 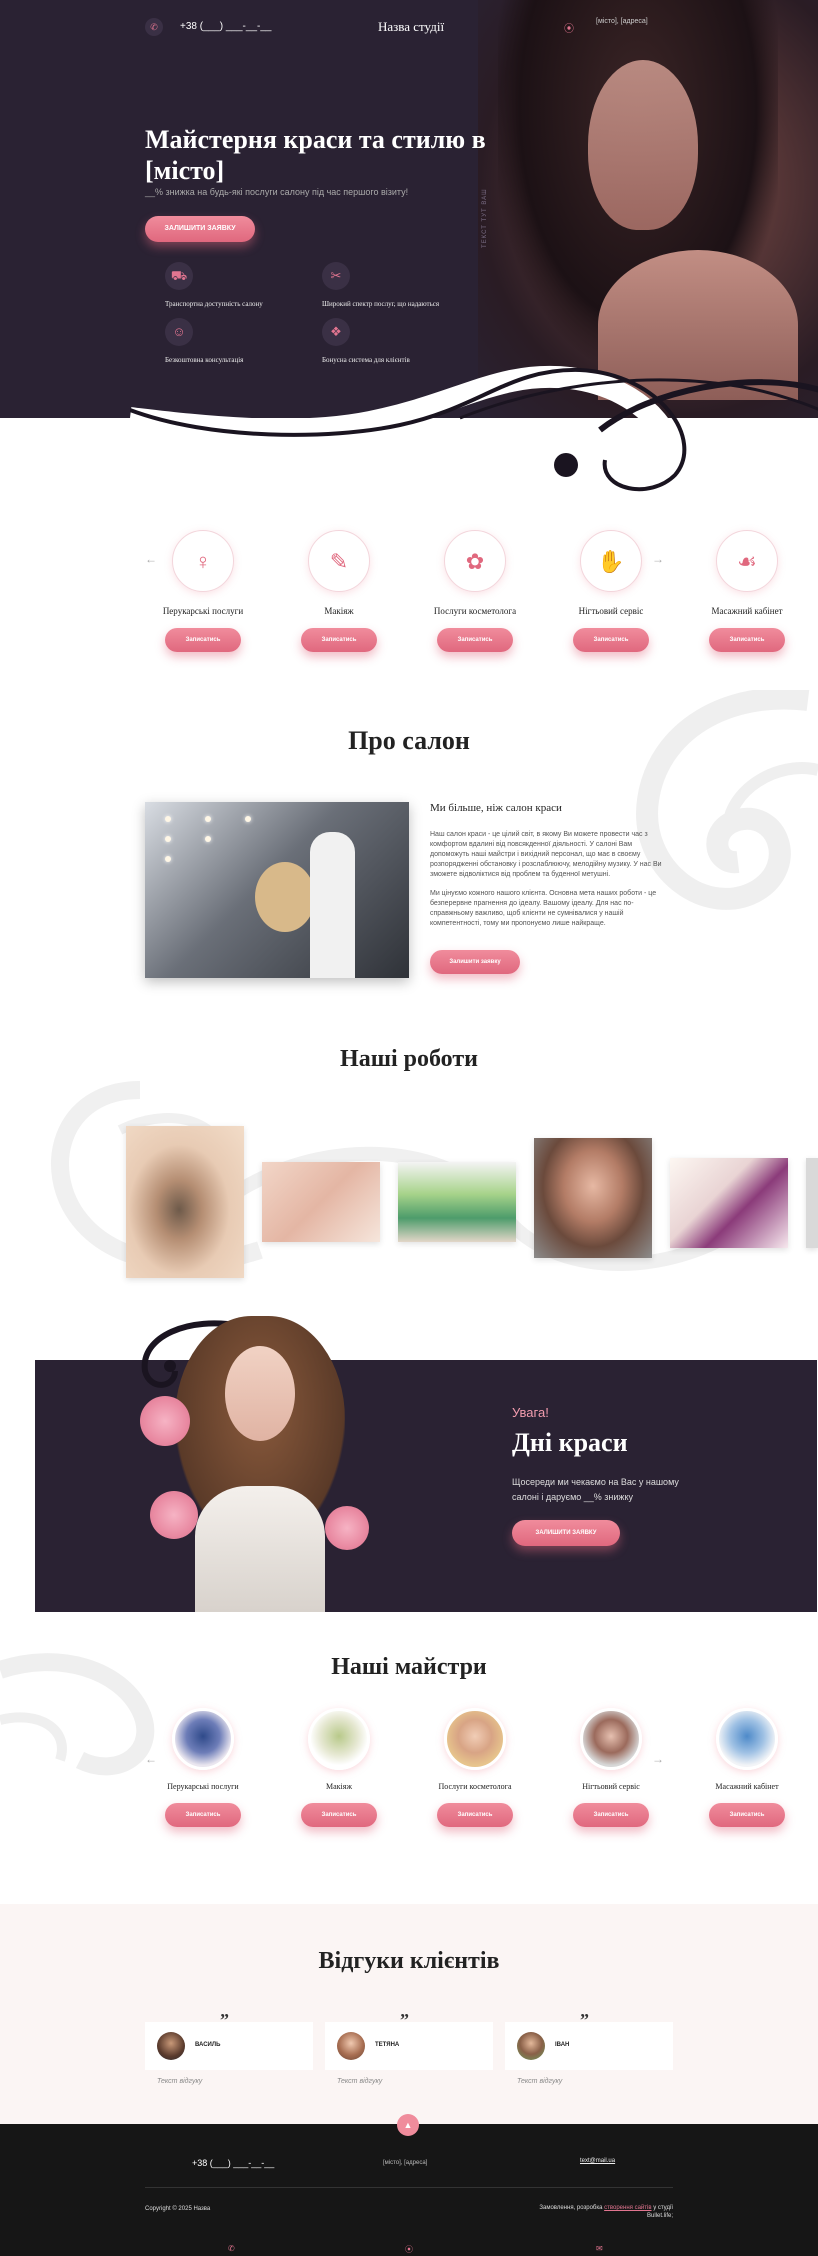 What do you see at coordinates (589, 2048) in the screenshot?
I see `review-card: ” ІВАН Текст відгуку` at bounding box center [589, 2048].